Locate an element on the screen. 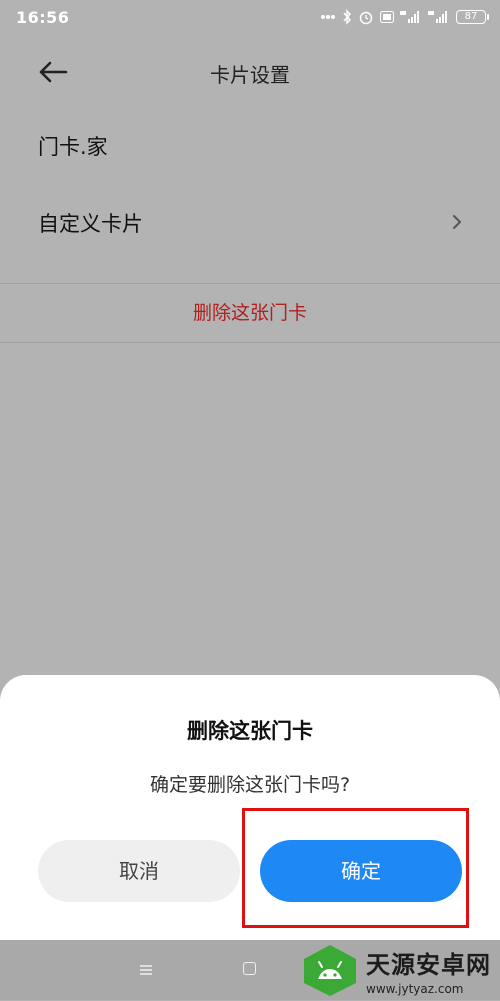  app-header: 卡片设置 is located at coordinates (250, 72).